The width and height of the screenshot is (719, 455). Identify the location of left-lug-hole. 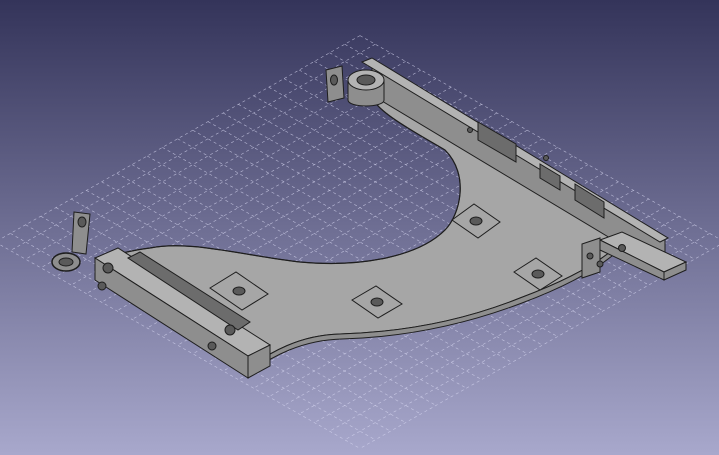
(82, 222).